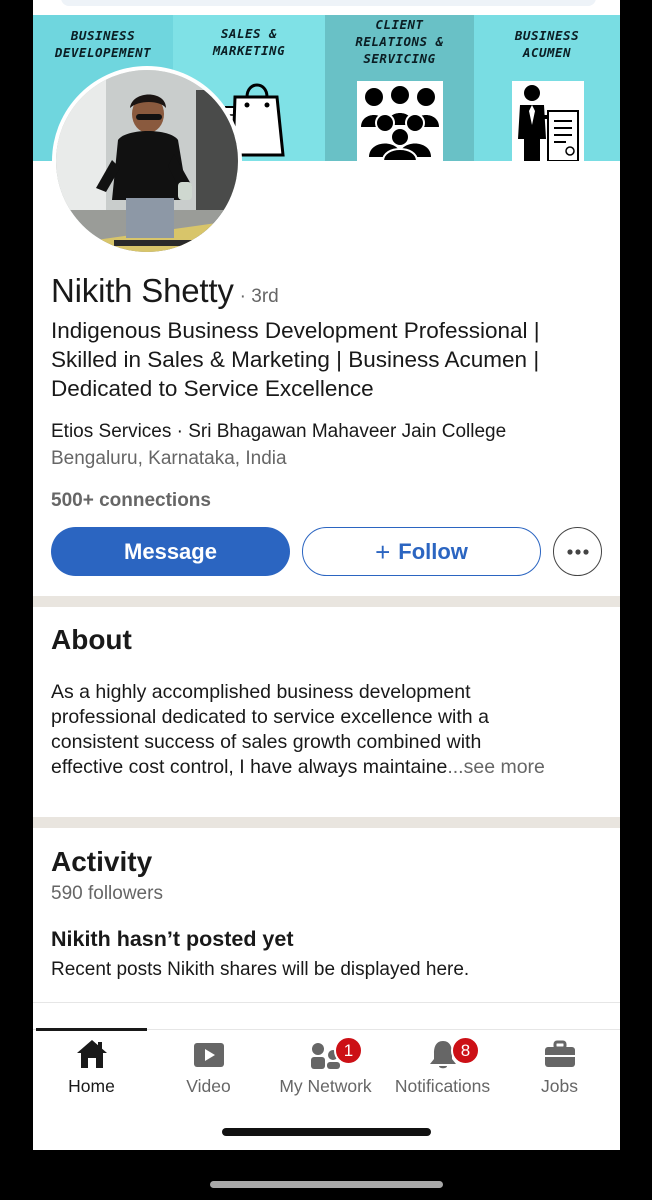  Describe the element at coordinates (400, 121) in the screenshot. I see `people-group-icon` at that location.